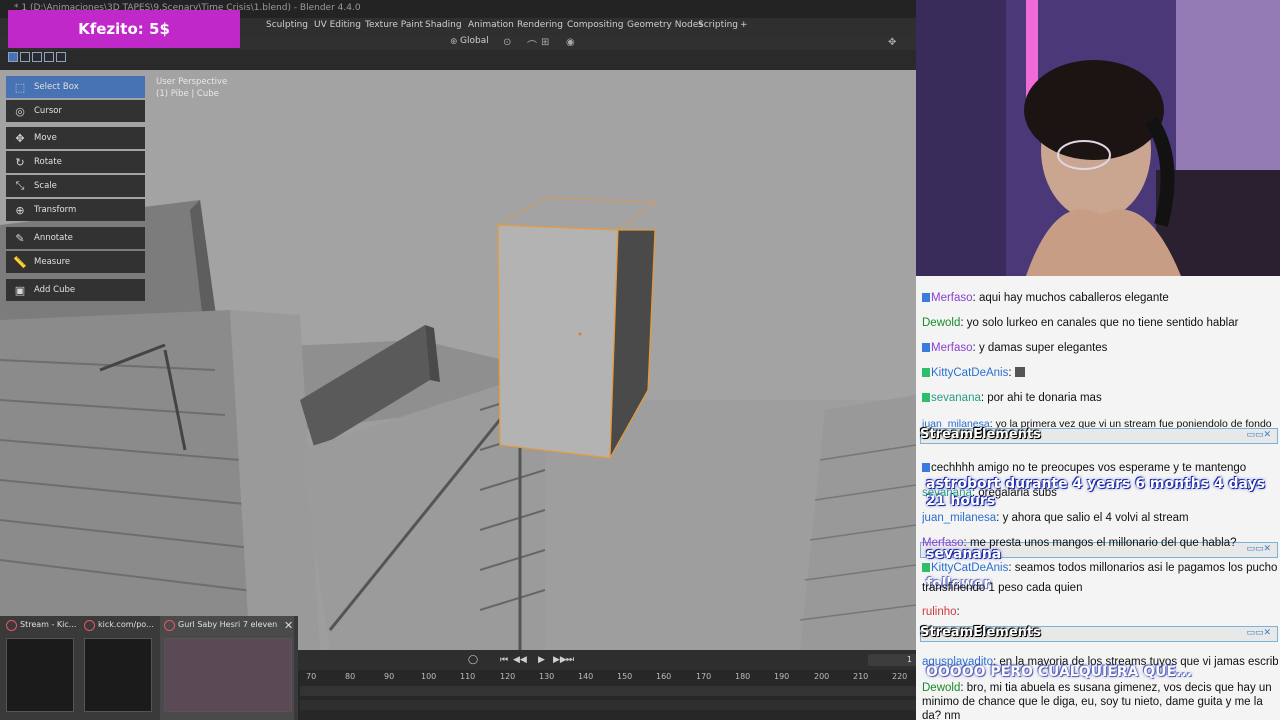 The image size is (1280, 720). What do you see at coordinates (491, 25) in the screenshot?
I see `tab-animation: Animation` at bounding box center [491, 25].